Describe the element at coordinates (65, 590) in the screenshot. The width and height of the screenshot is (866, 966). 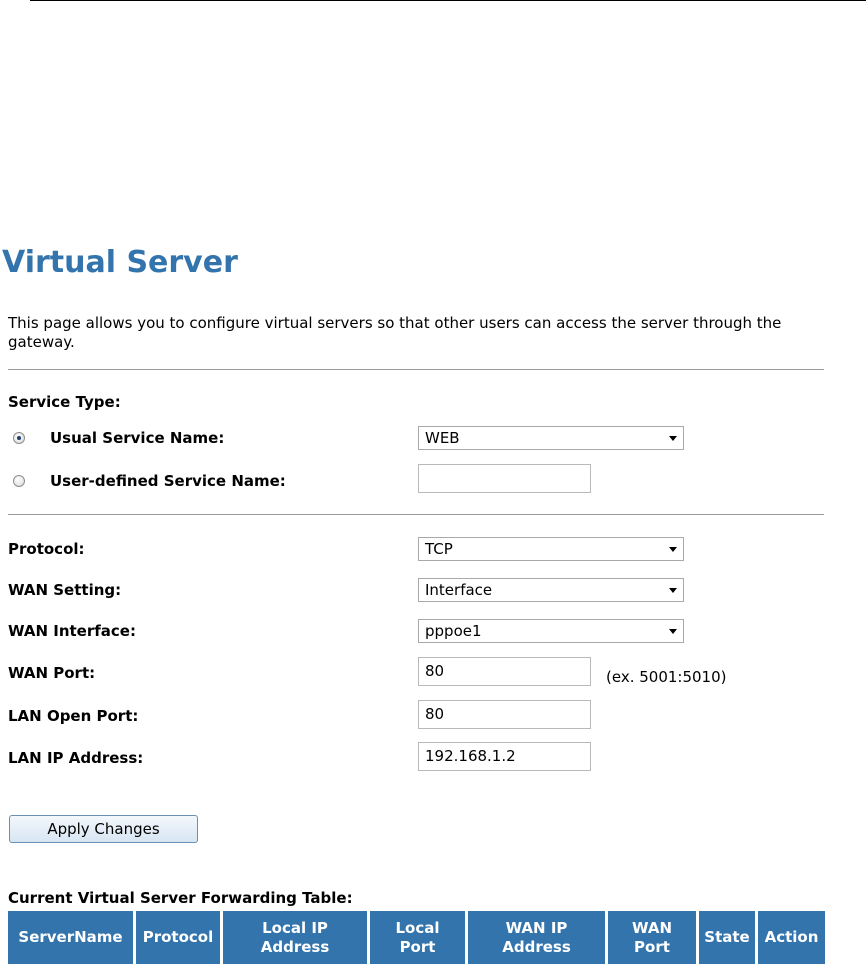
I see `wan-setting-label: WAN Setting:` at that location.